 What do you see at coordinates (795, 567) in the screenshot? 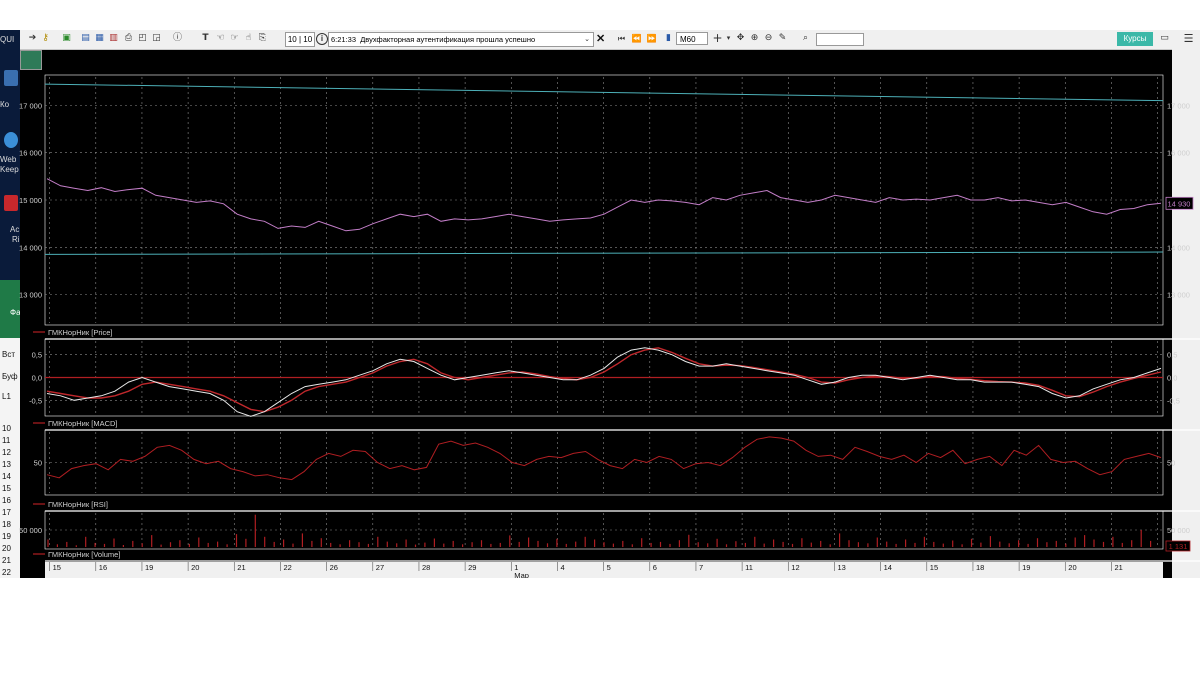
I see `x-tick-label: 12` at bounding box center [795, 567].